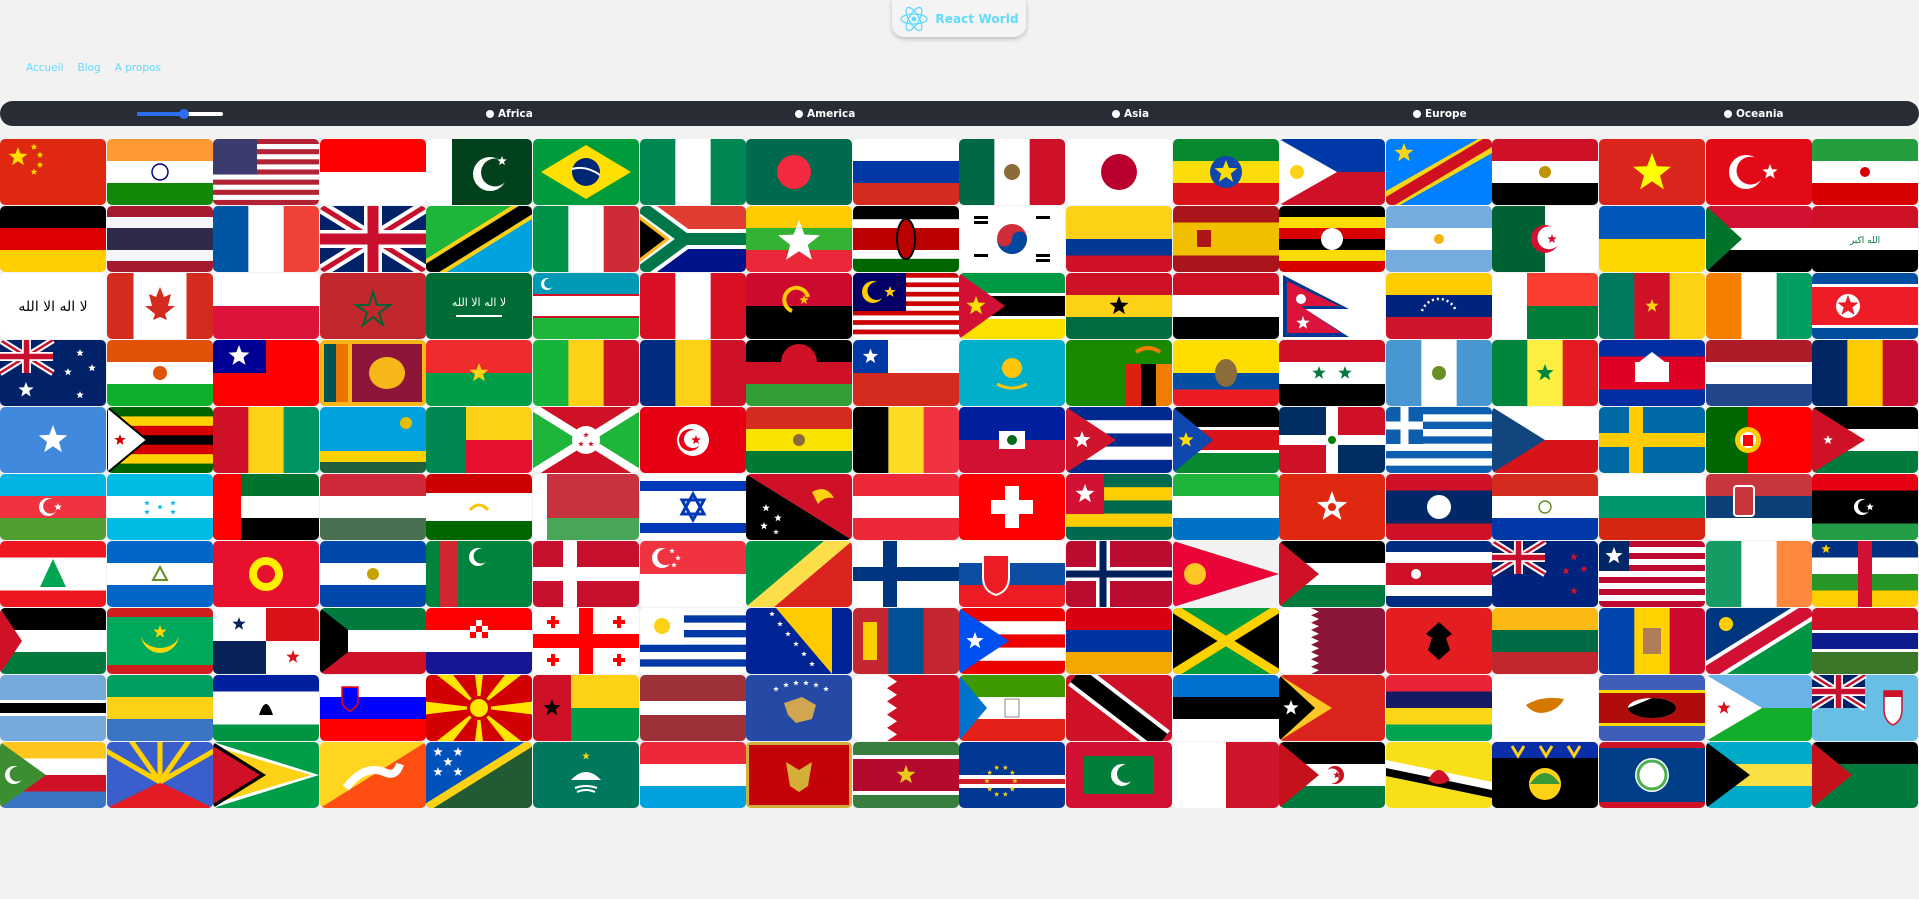  I want to click on flag-card-el-salvador, so click(372, 574).